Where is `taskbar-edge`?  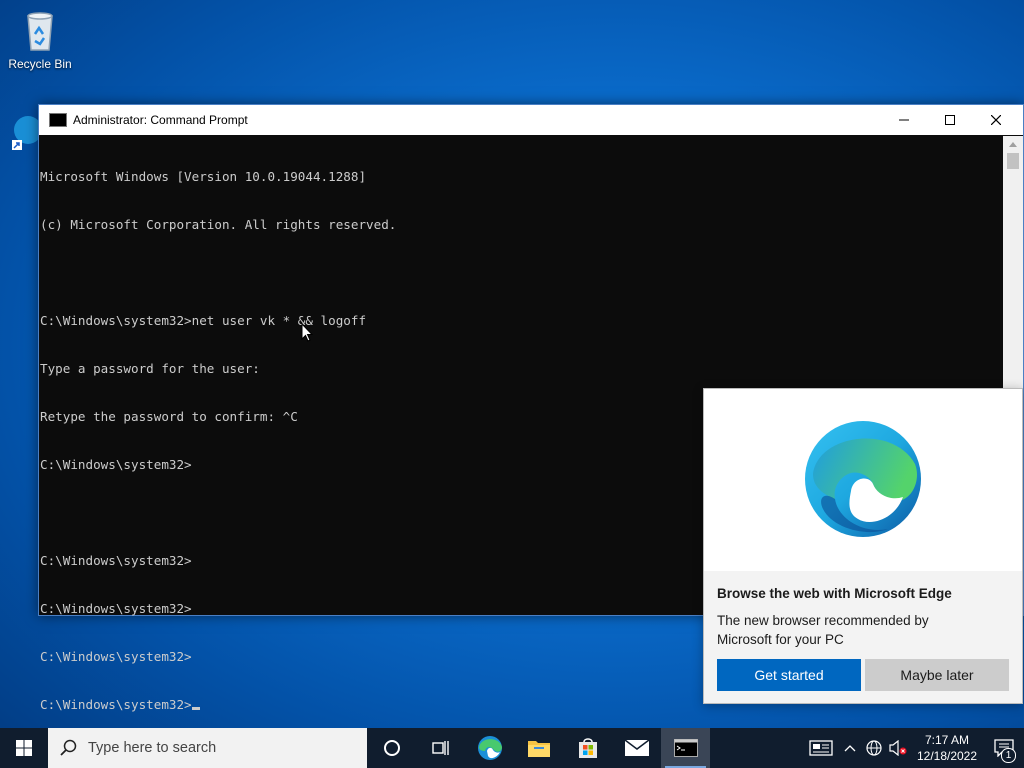
taskbar-edge is located at coordinates (489, 748).